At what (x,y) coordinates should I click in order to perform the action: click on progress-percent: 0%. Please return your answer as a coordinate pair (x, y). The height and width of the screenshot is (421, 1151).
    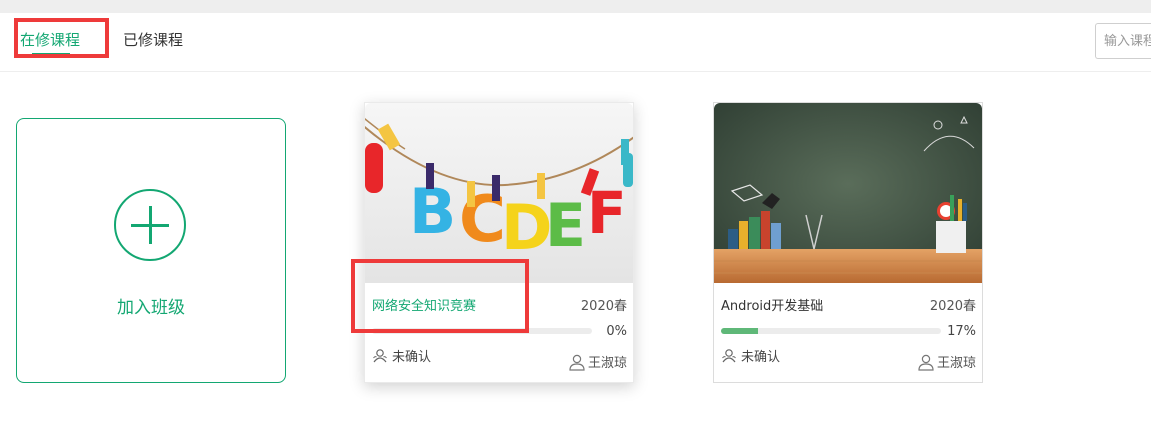
    Looking at the image, I should click on (616, 331).